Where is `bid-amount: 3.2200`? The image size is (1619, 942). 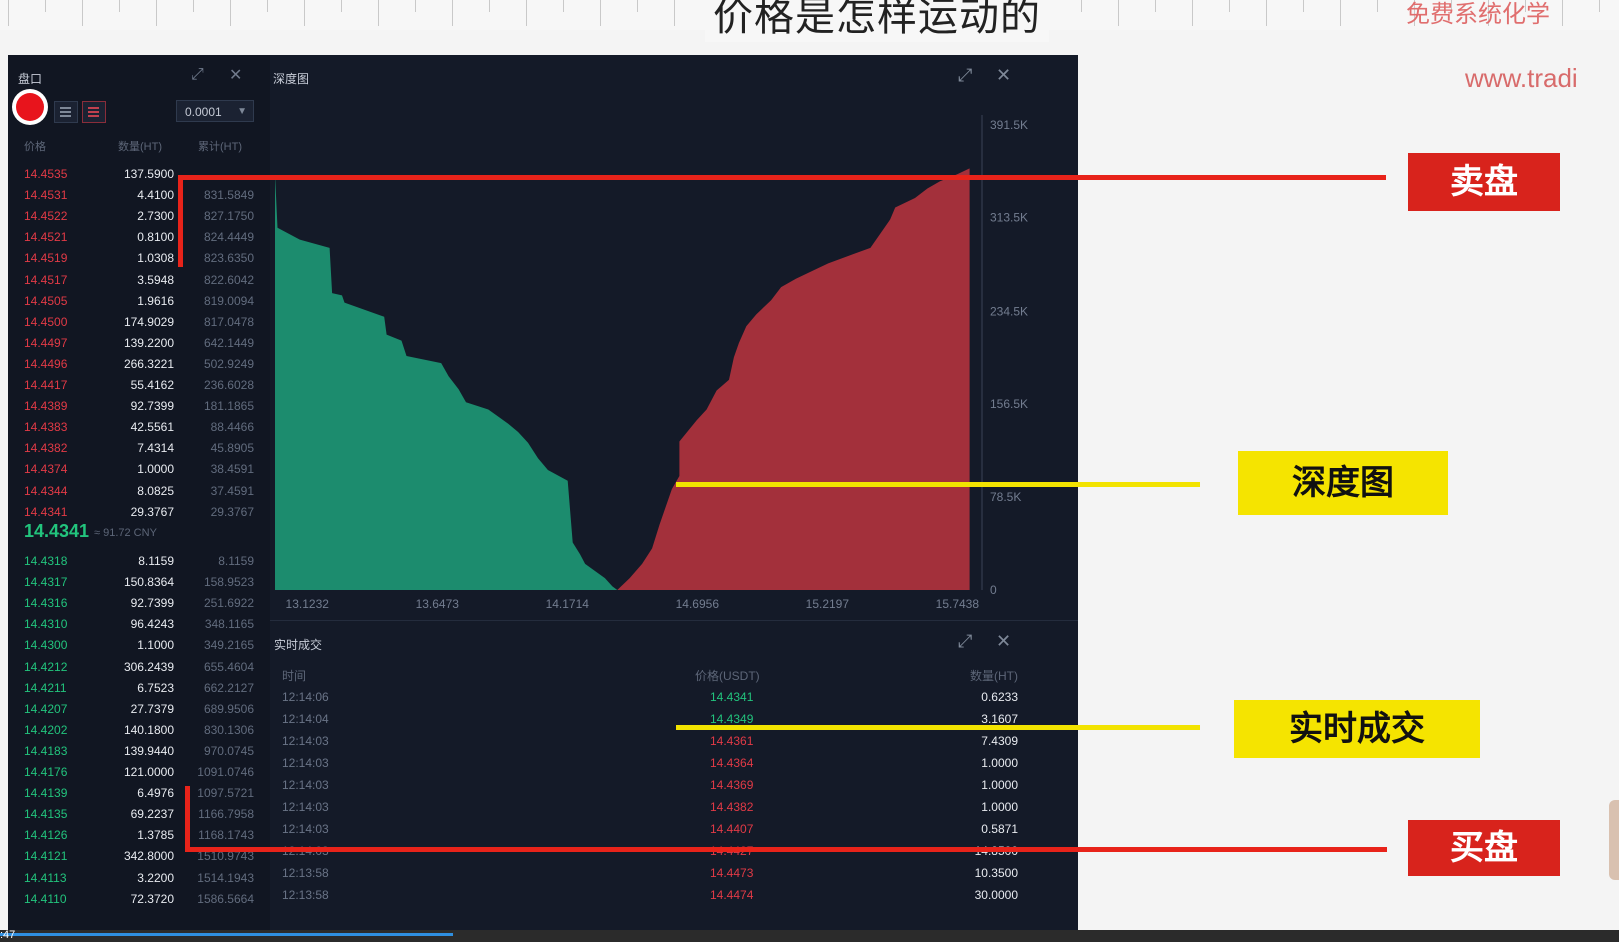 bid-amount: 3.2200 is located at coordinates (155, 877).